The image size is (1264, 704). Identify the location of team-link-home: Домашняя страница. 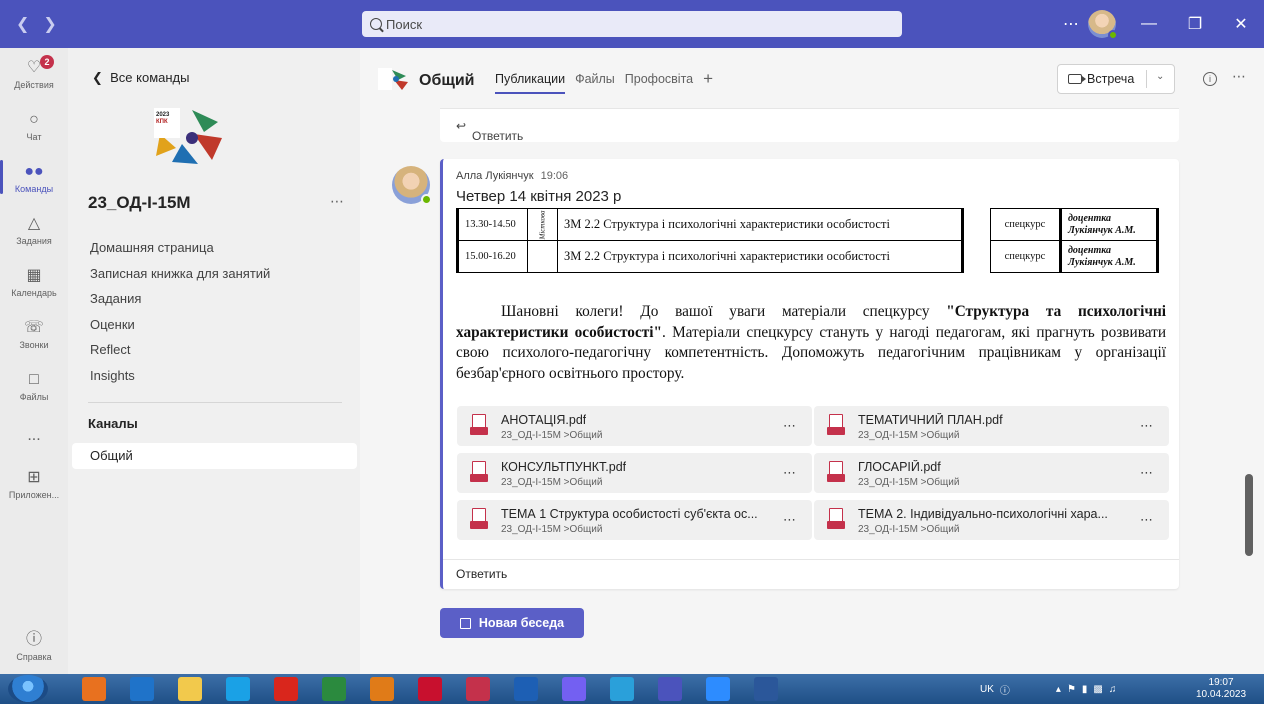
(180, 253).